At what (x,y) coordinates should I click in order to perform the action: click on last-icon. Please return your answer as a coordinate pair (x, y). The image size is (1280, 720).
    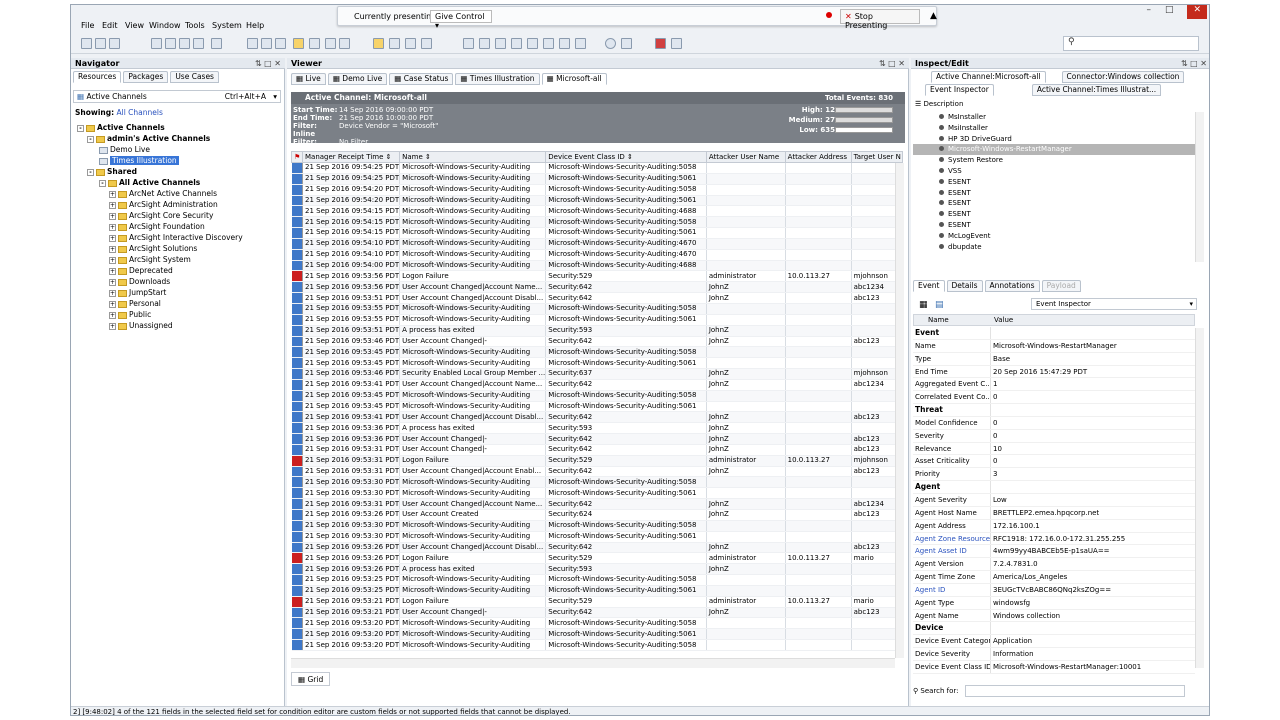
    Looking at the image, I should click on (344, 43).